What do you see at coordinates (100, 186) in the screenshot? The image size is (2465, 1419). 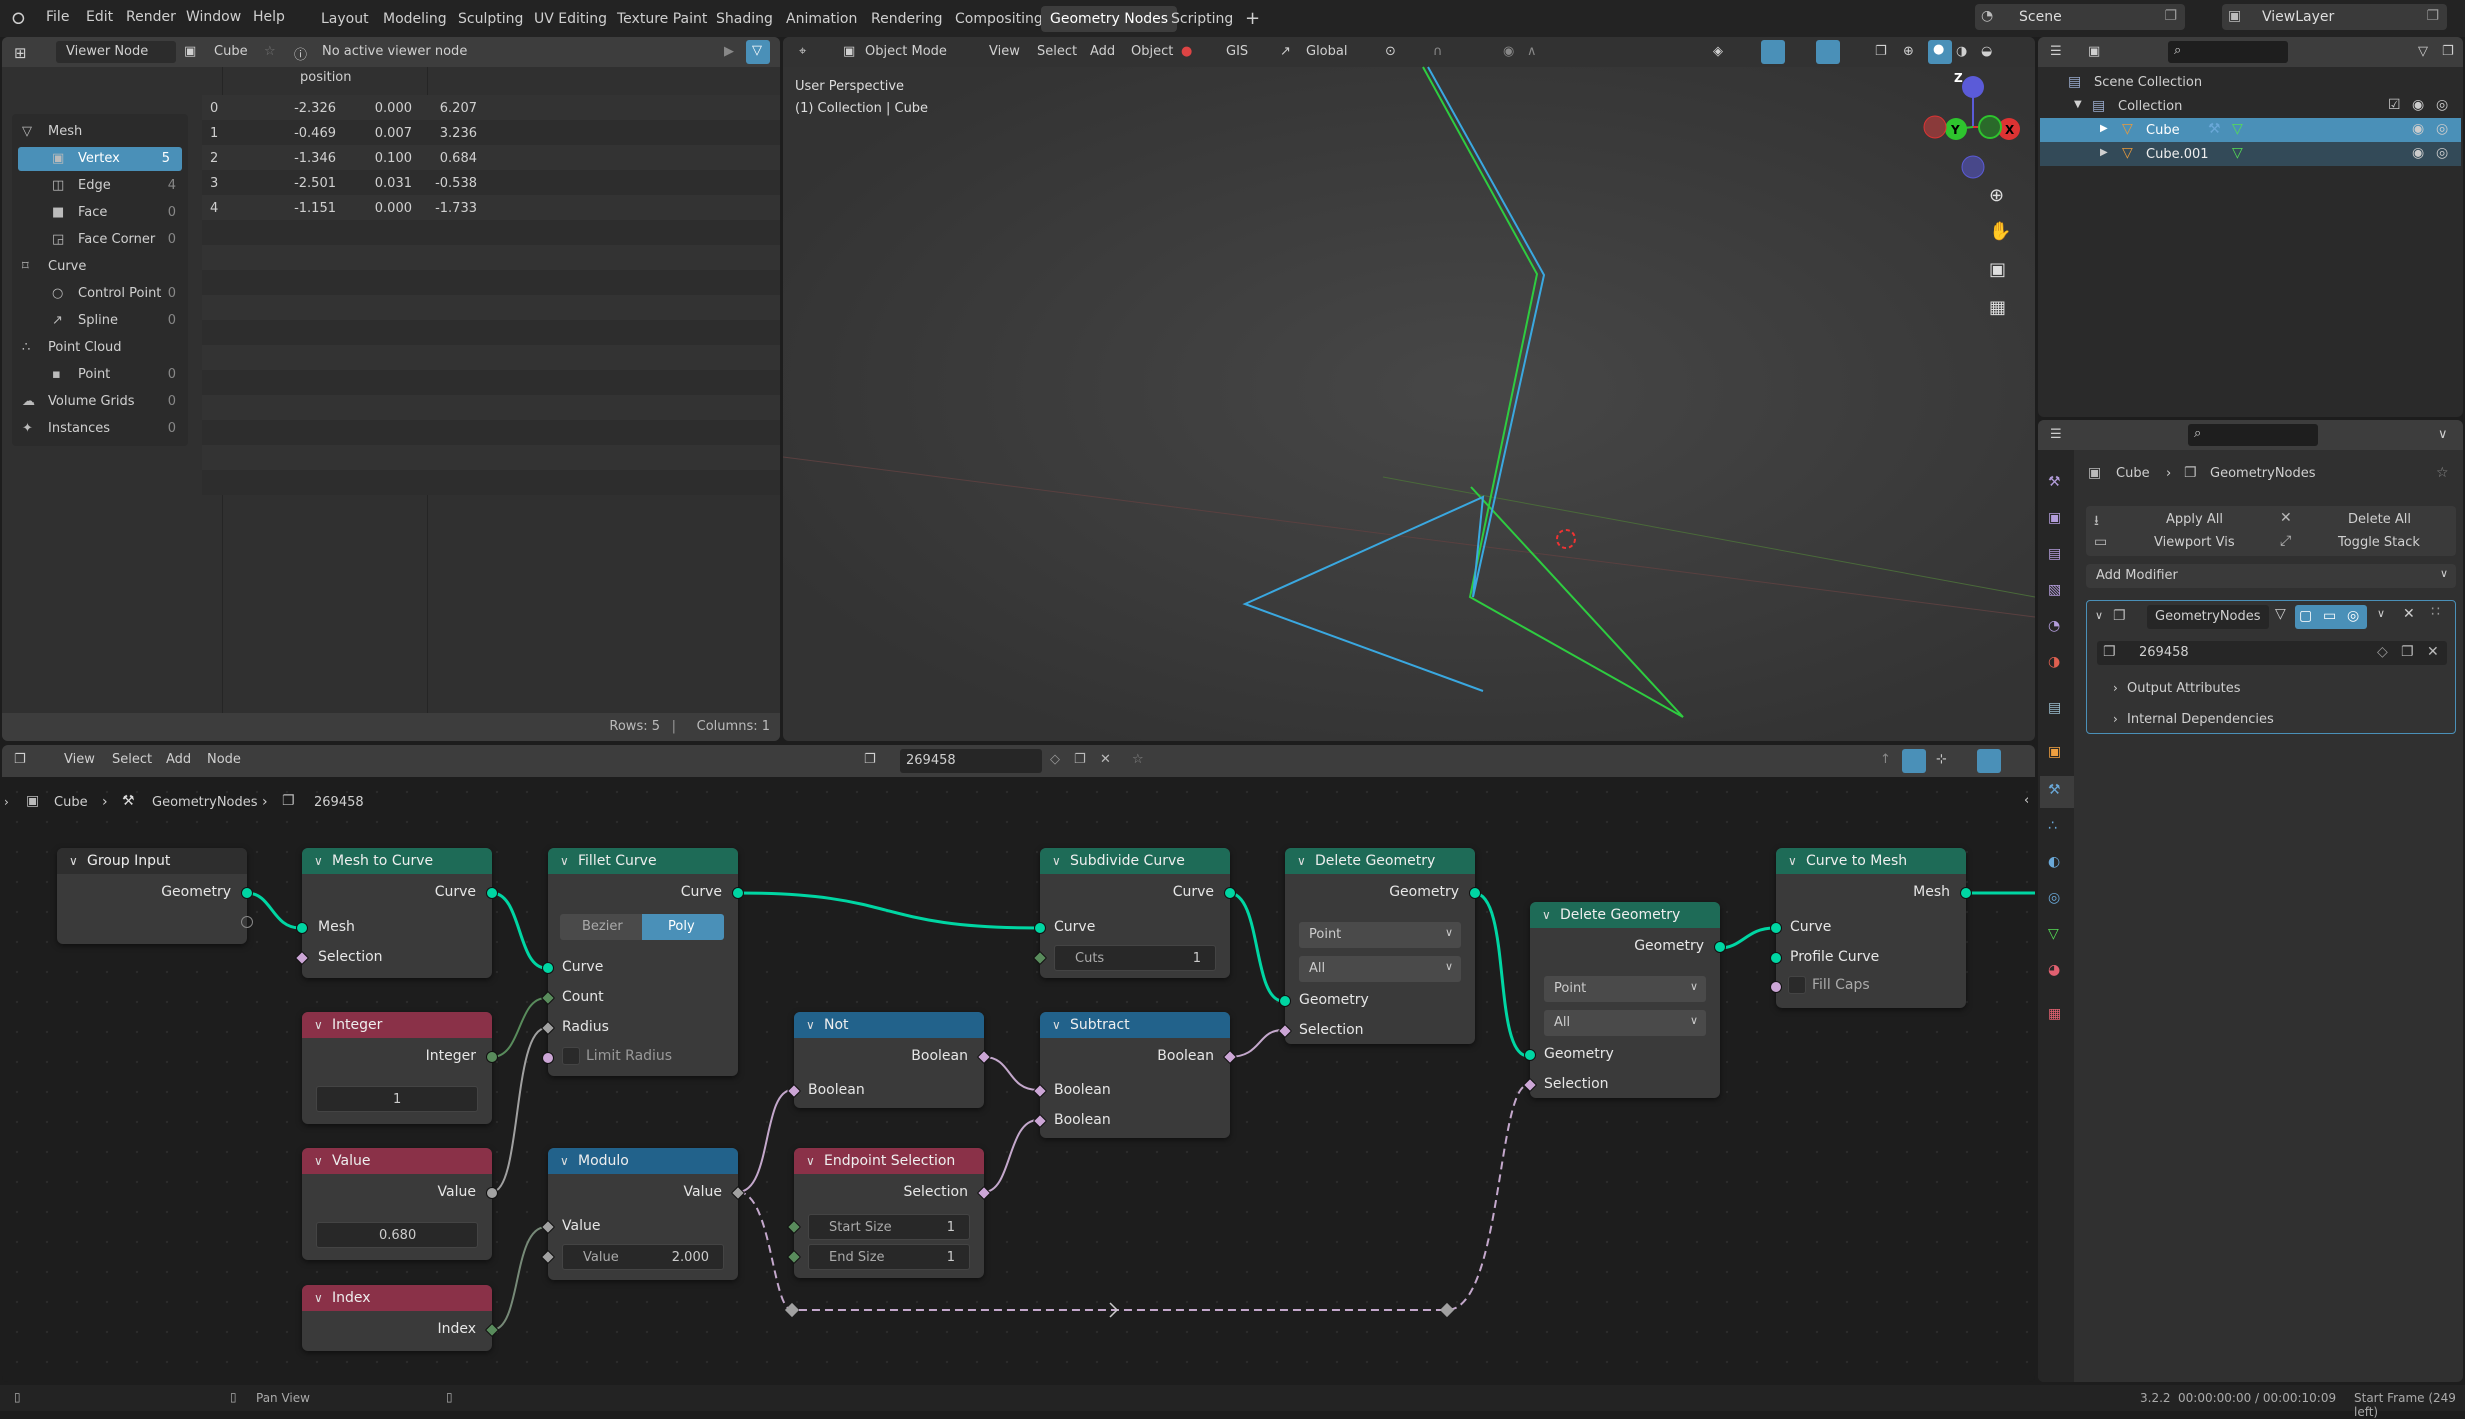 I see `domain-item: ◫ Edge 4` at bounding box center [100, 186].